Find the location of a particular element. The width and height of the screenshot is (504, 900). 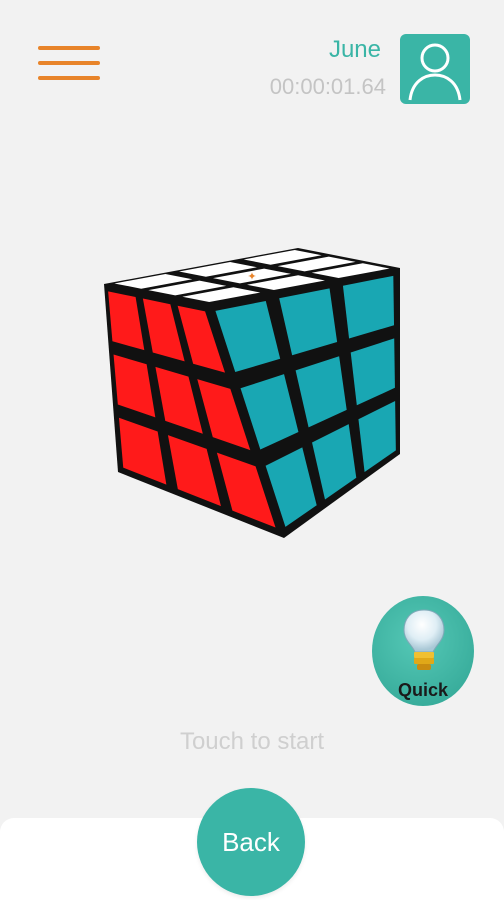

logo-icon: ✦ is located at coordinates (251, 276).